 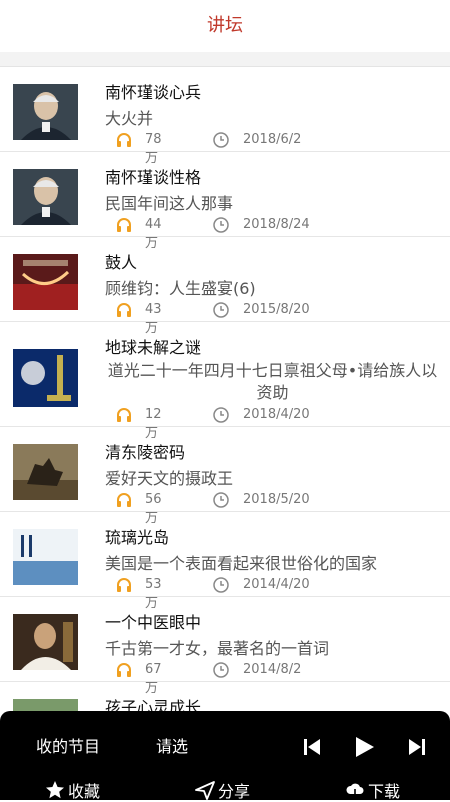 What do you see at coordinates (137, 537) in the screenshot?
I see `item-title: 琉璃光岛` at bounding box center [137, 537].